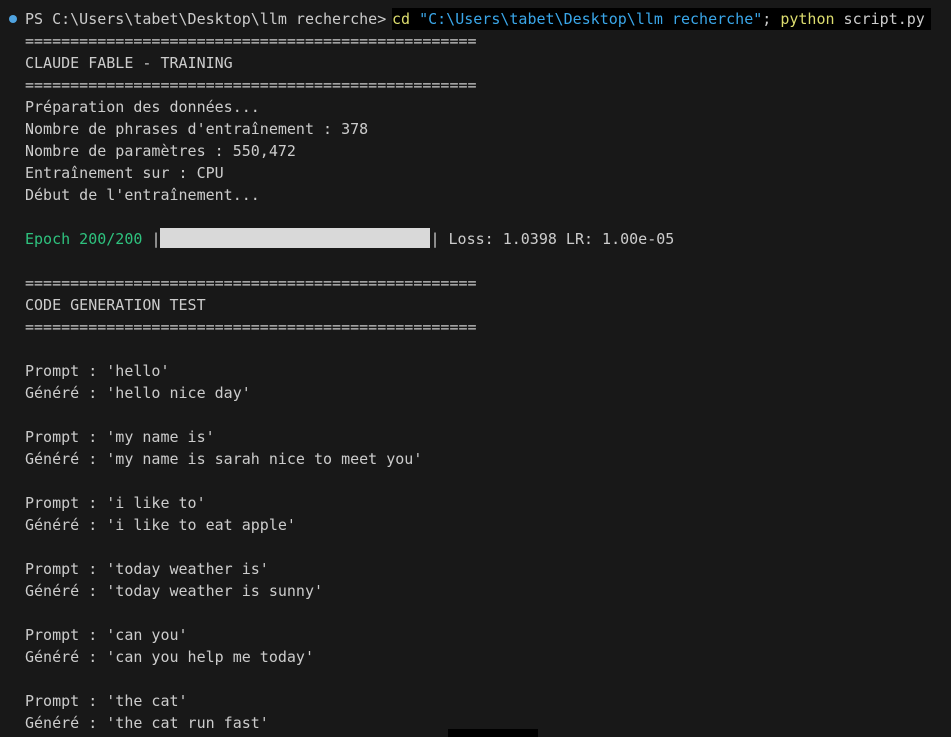 The image size is (951, 737). What do you see at coordinates (160, 525) in the screenshot?
I see `sample-generated: Généré : 'i like to eat apple'` at bounding box center [160, 525].